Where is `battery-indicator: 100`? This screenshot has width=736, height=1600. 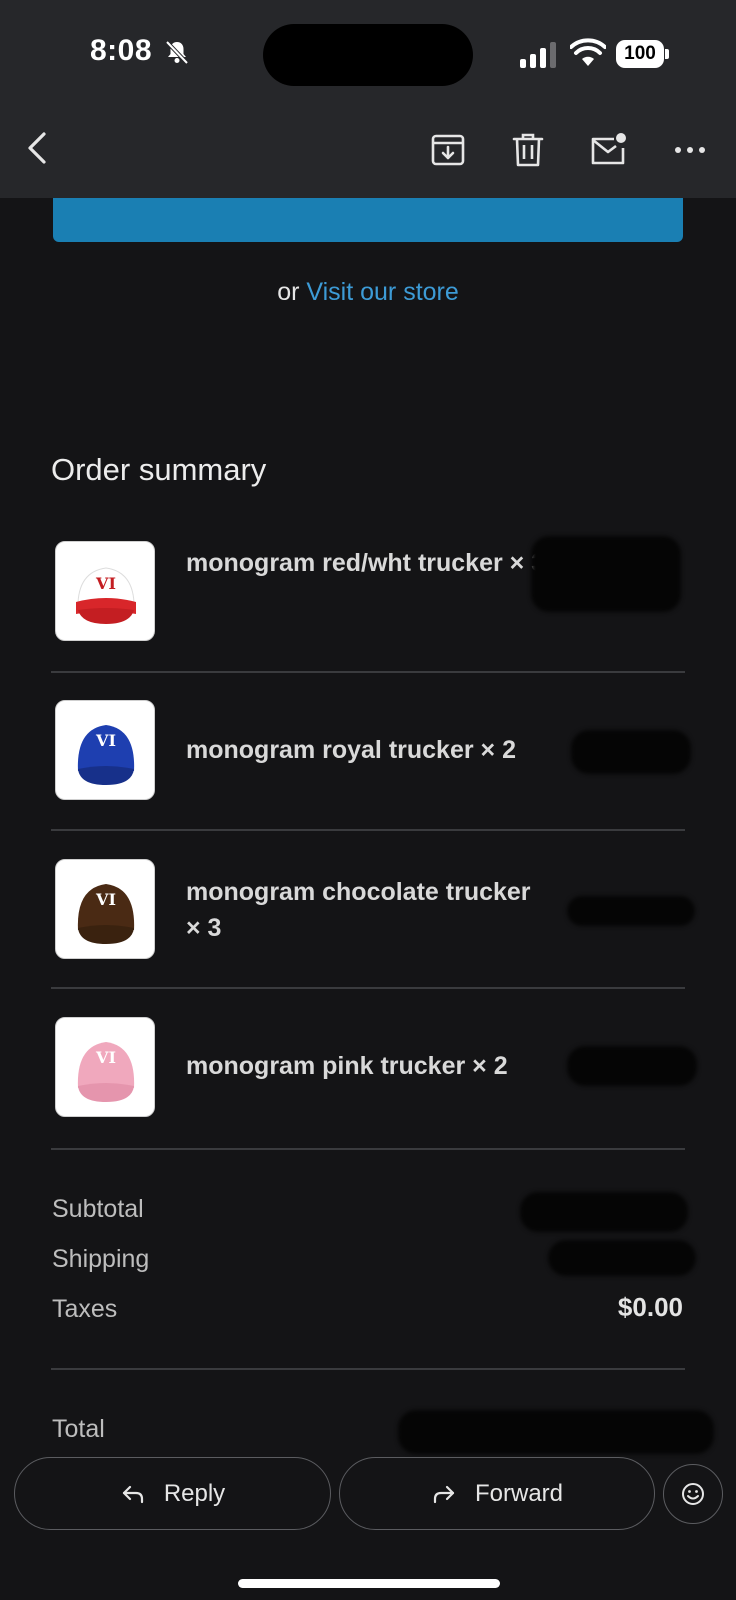
battery-indicator: 100 is located at coordinates (642, 54).